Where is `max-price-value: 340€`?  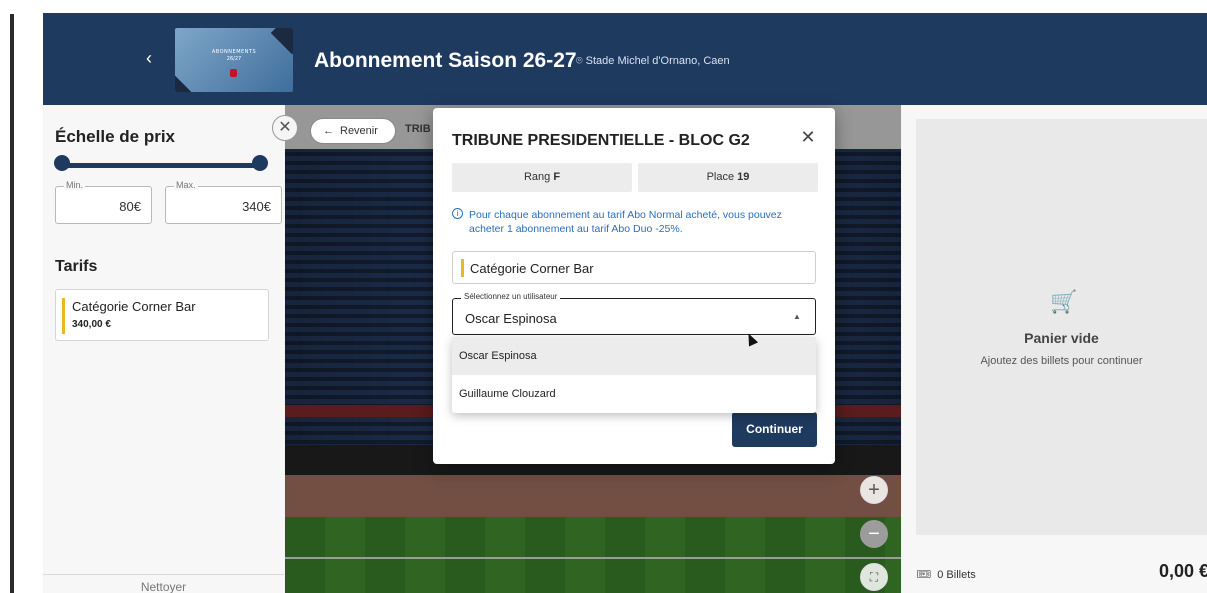 max-price-value: 340€ is located at coordinates (256, 206).